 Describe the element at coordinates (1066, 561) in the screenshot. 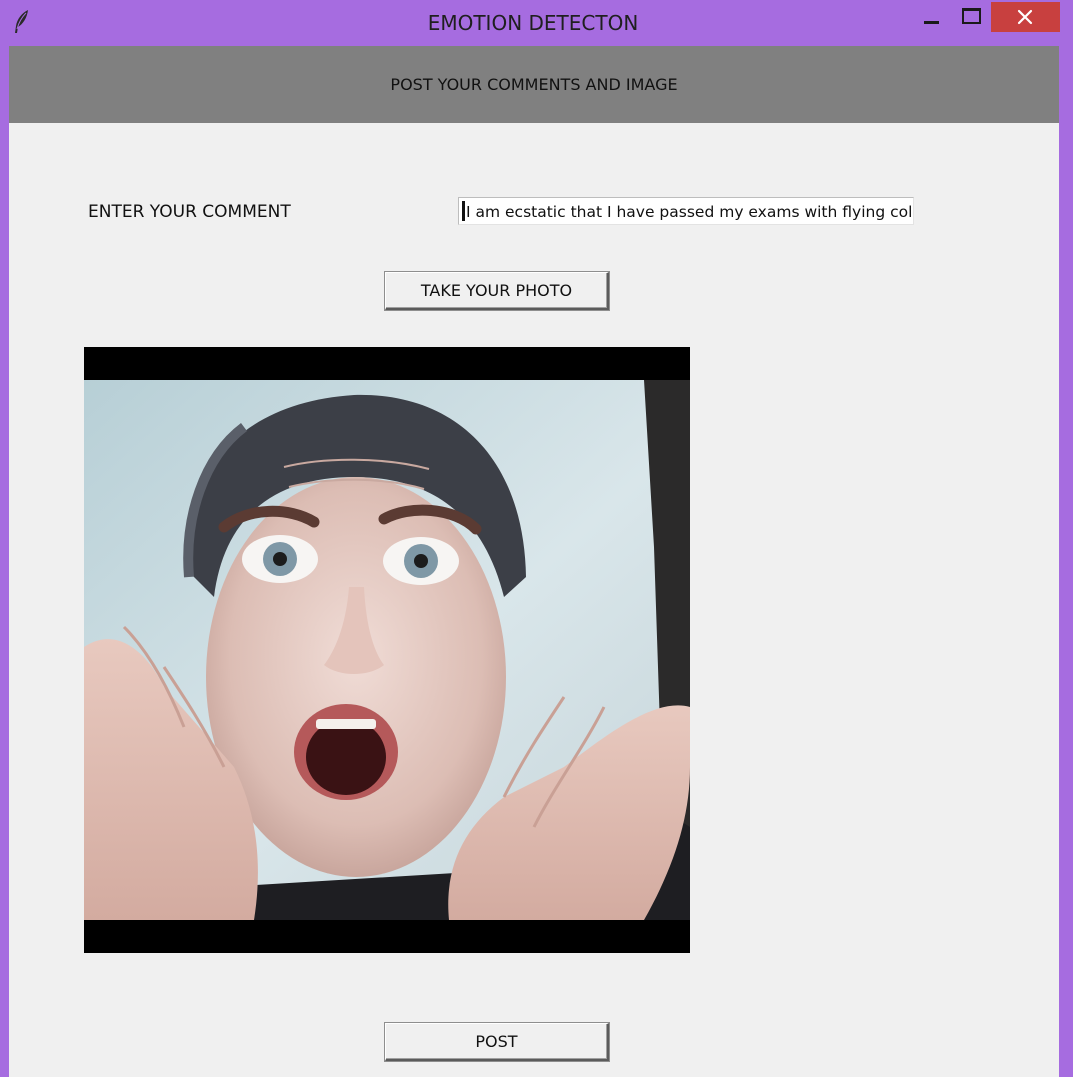

I see `window-border` at that location.